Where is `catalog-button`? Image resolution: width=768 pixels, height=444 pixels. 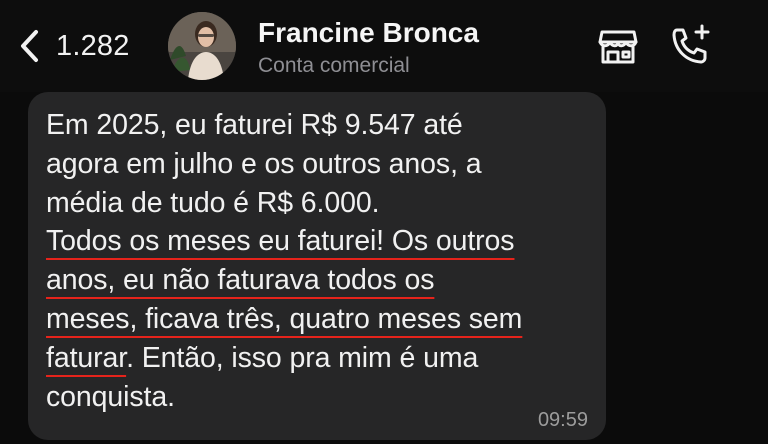
catalog-button is located at coordinates (618, 46).